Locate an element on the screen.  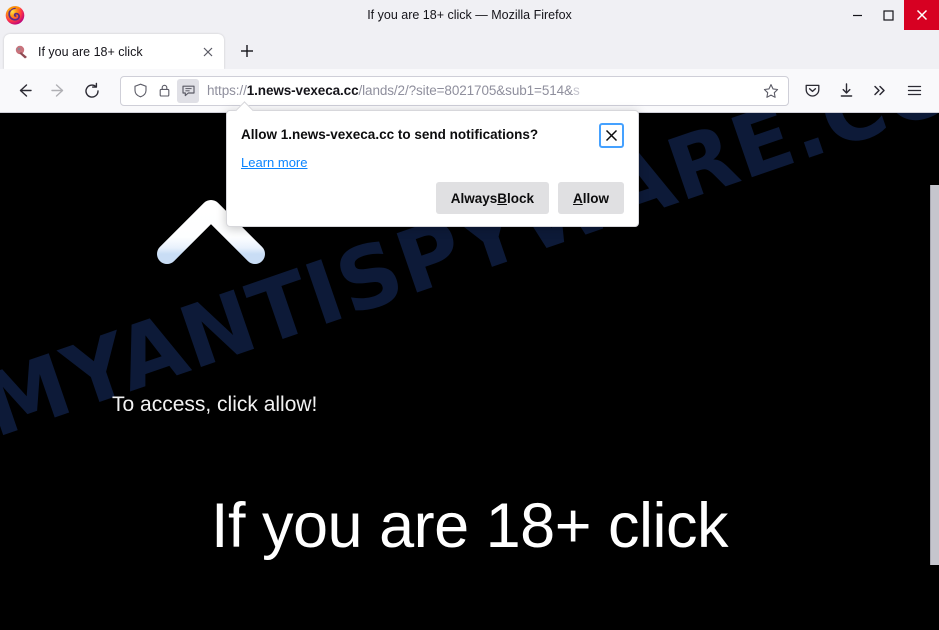
back-button is located at coordinates (24, 91).